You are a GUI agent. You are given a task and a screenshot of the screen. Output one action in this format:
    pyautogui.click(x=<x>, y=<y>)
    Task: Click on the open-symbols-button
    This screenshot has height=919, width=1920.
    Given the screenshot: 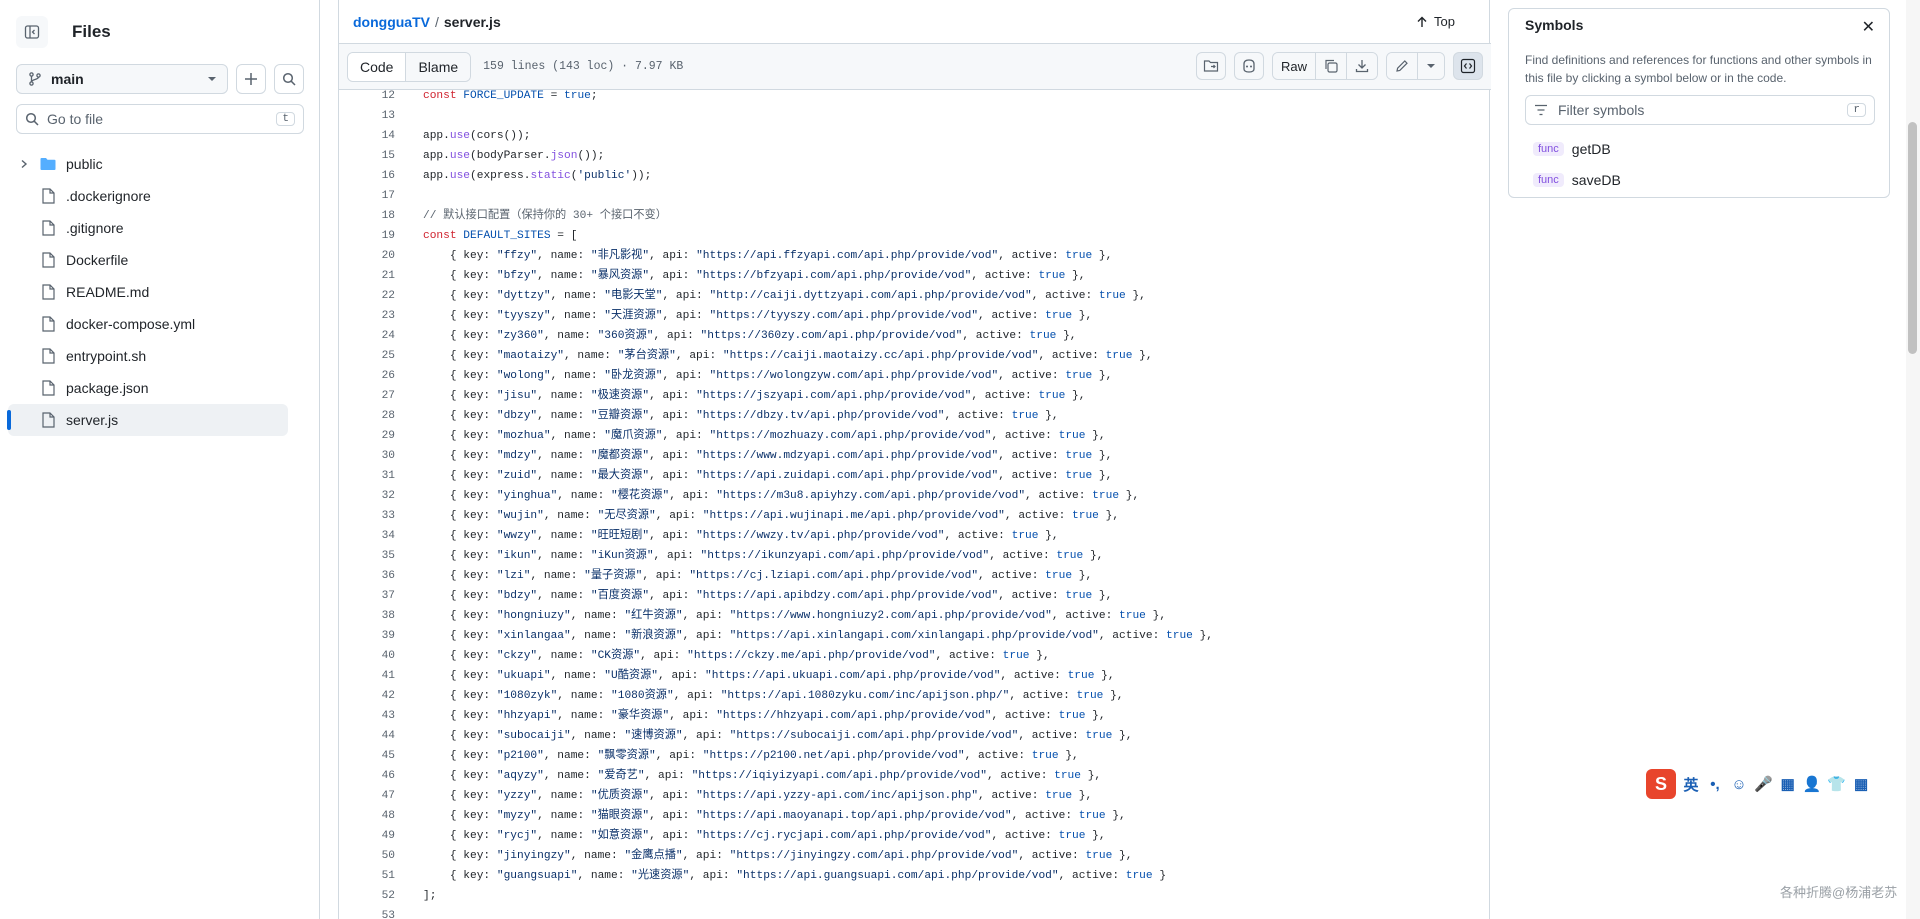 What is the action you would take?
    pyautogui.click(x=1210, y=66)
    